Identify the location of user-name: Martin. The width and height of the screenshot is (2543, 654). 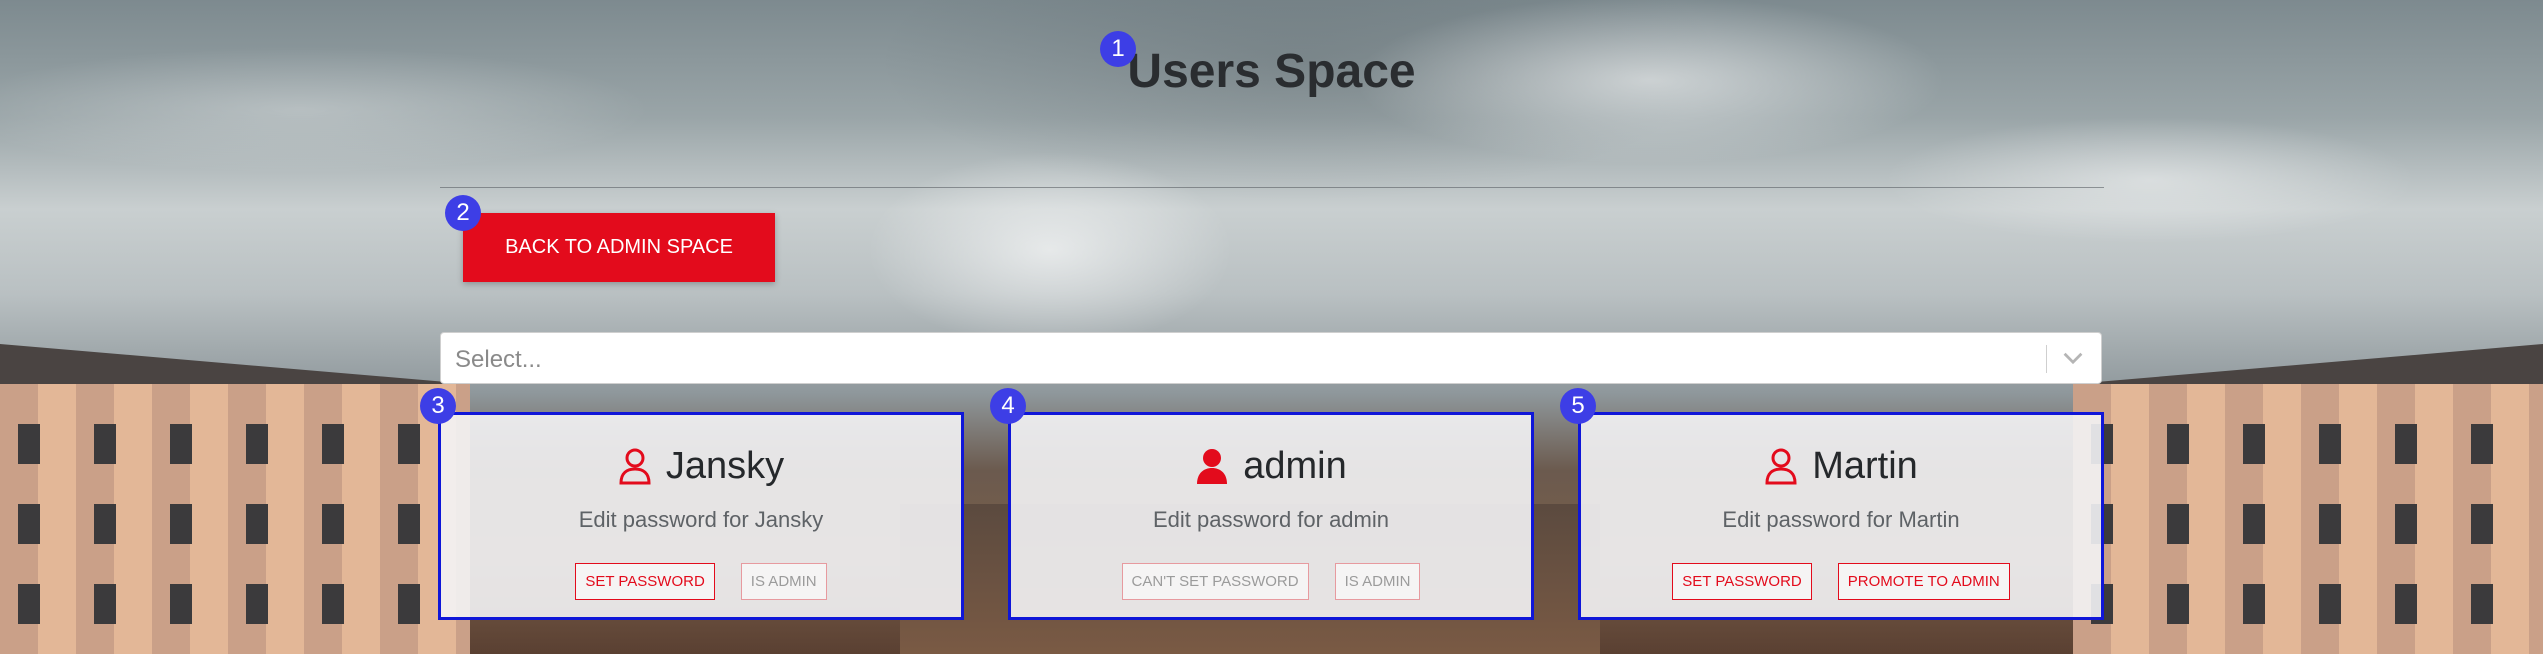
(1865, 465).